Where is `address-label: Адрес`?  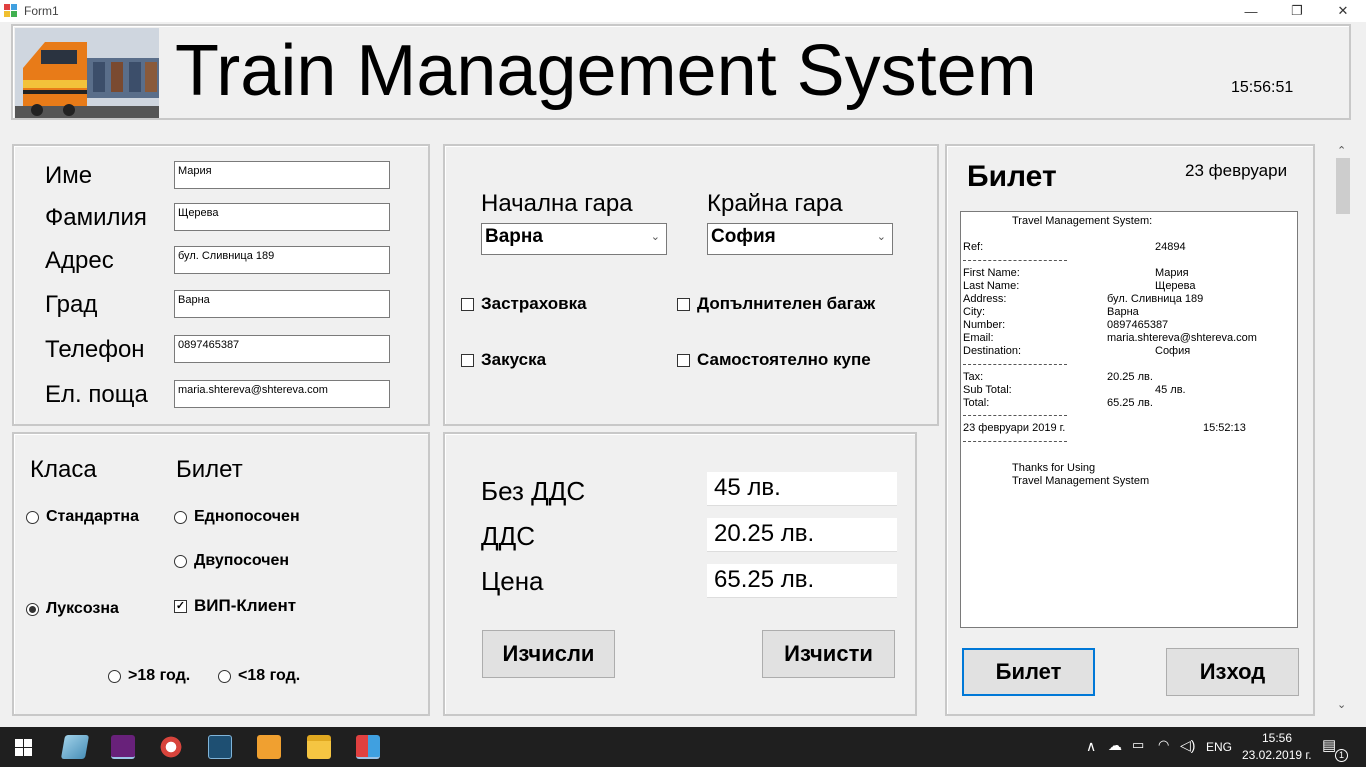
address-label: Адрес is located at coordinates (79, 260).